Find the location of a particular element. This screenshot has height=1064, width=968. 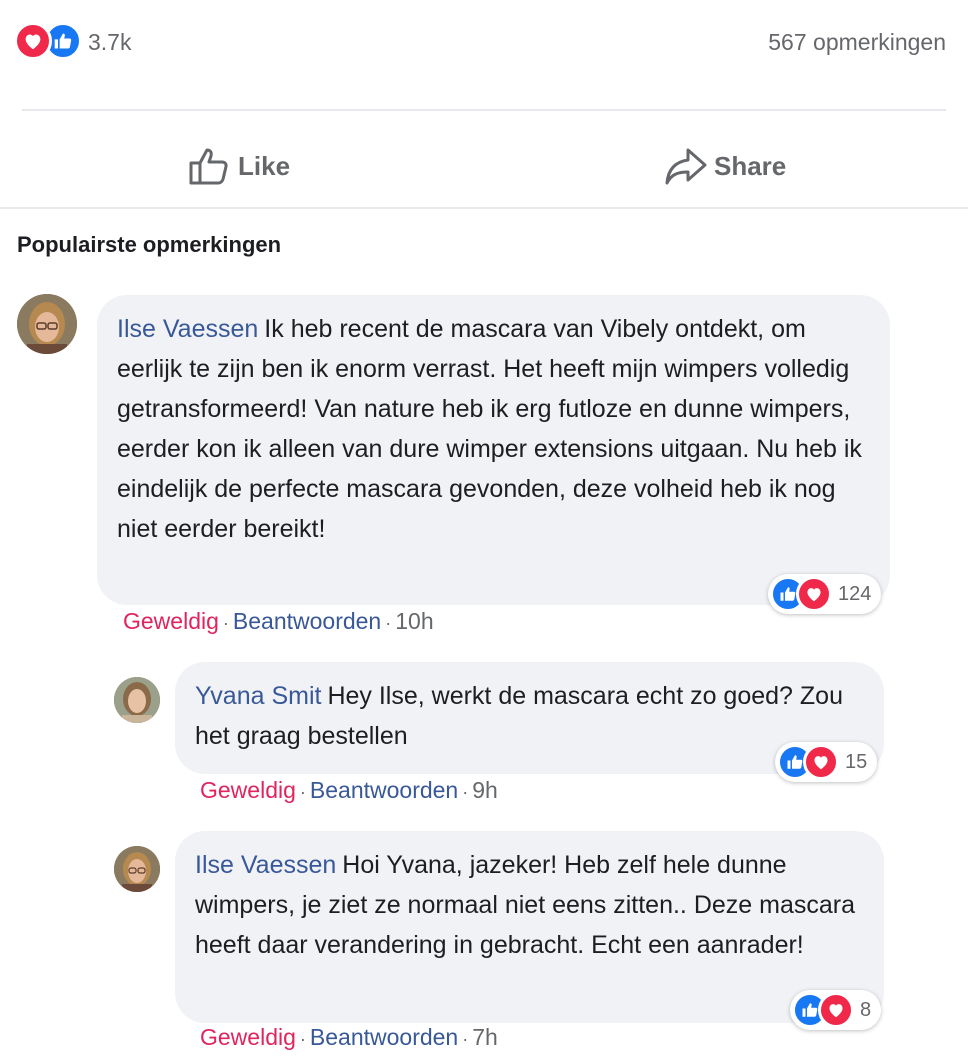

share-button: Share is located at coordinates (725, 166).